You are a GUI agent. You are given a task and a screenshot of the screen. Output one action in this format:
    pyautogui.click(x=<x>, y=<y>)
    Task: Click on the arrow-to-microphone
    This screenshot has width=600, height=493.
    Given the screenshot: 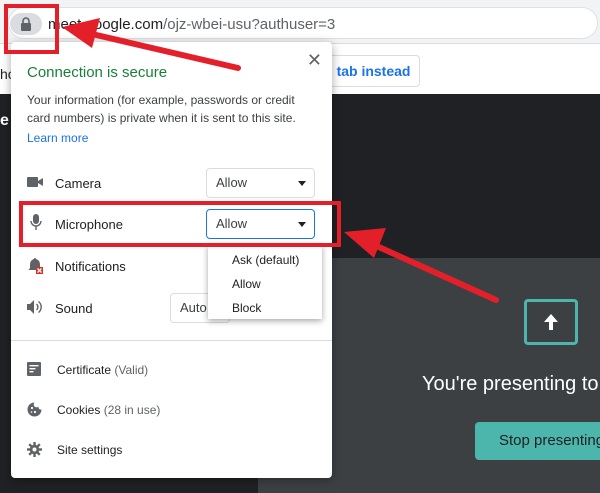 What is the action you would take?
    pyautogui.click(x=421, y=265)
    